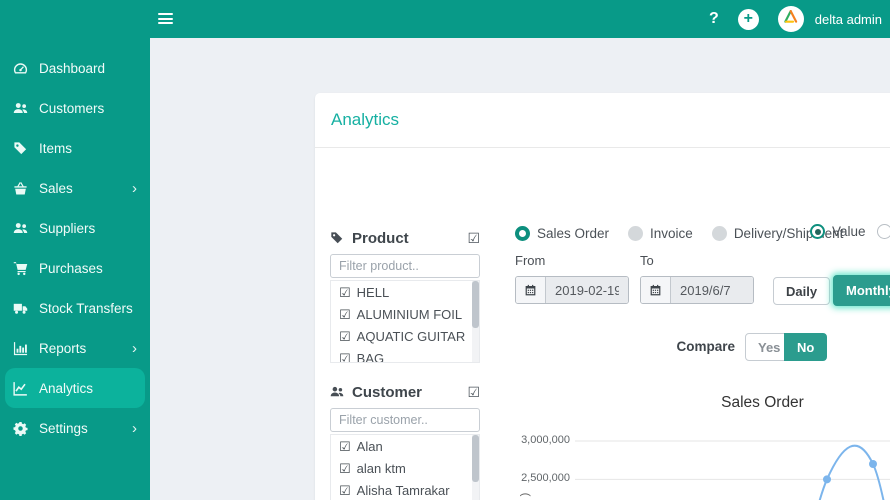 This screenshot has width=890, height=500. I want to click on from-label: From, so click(530, 260).